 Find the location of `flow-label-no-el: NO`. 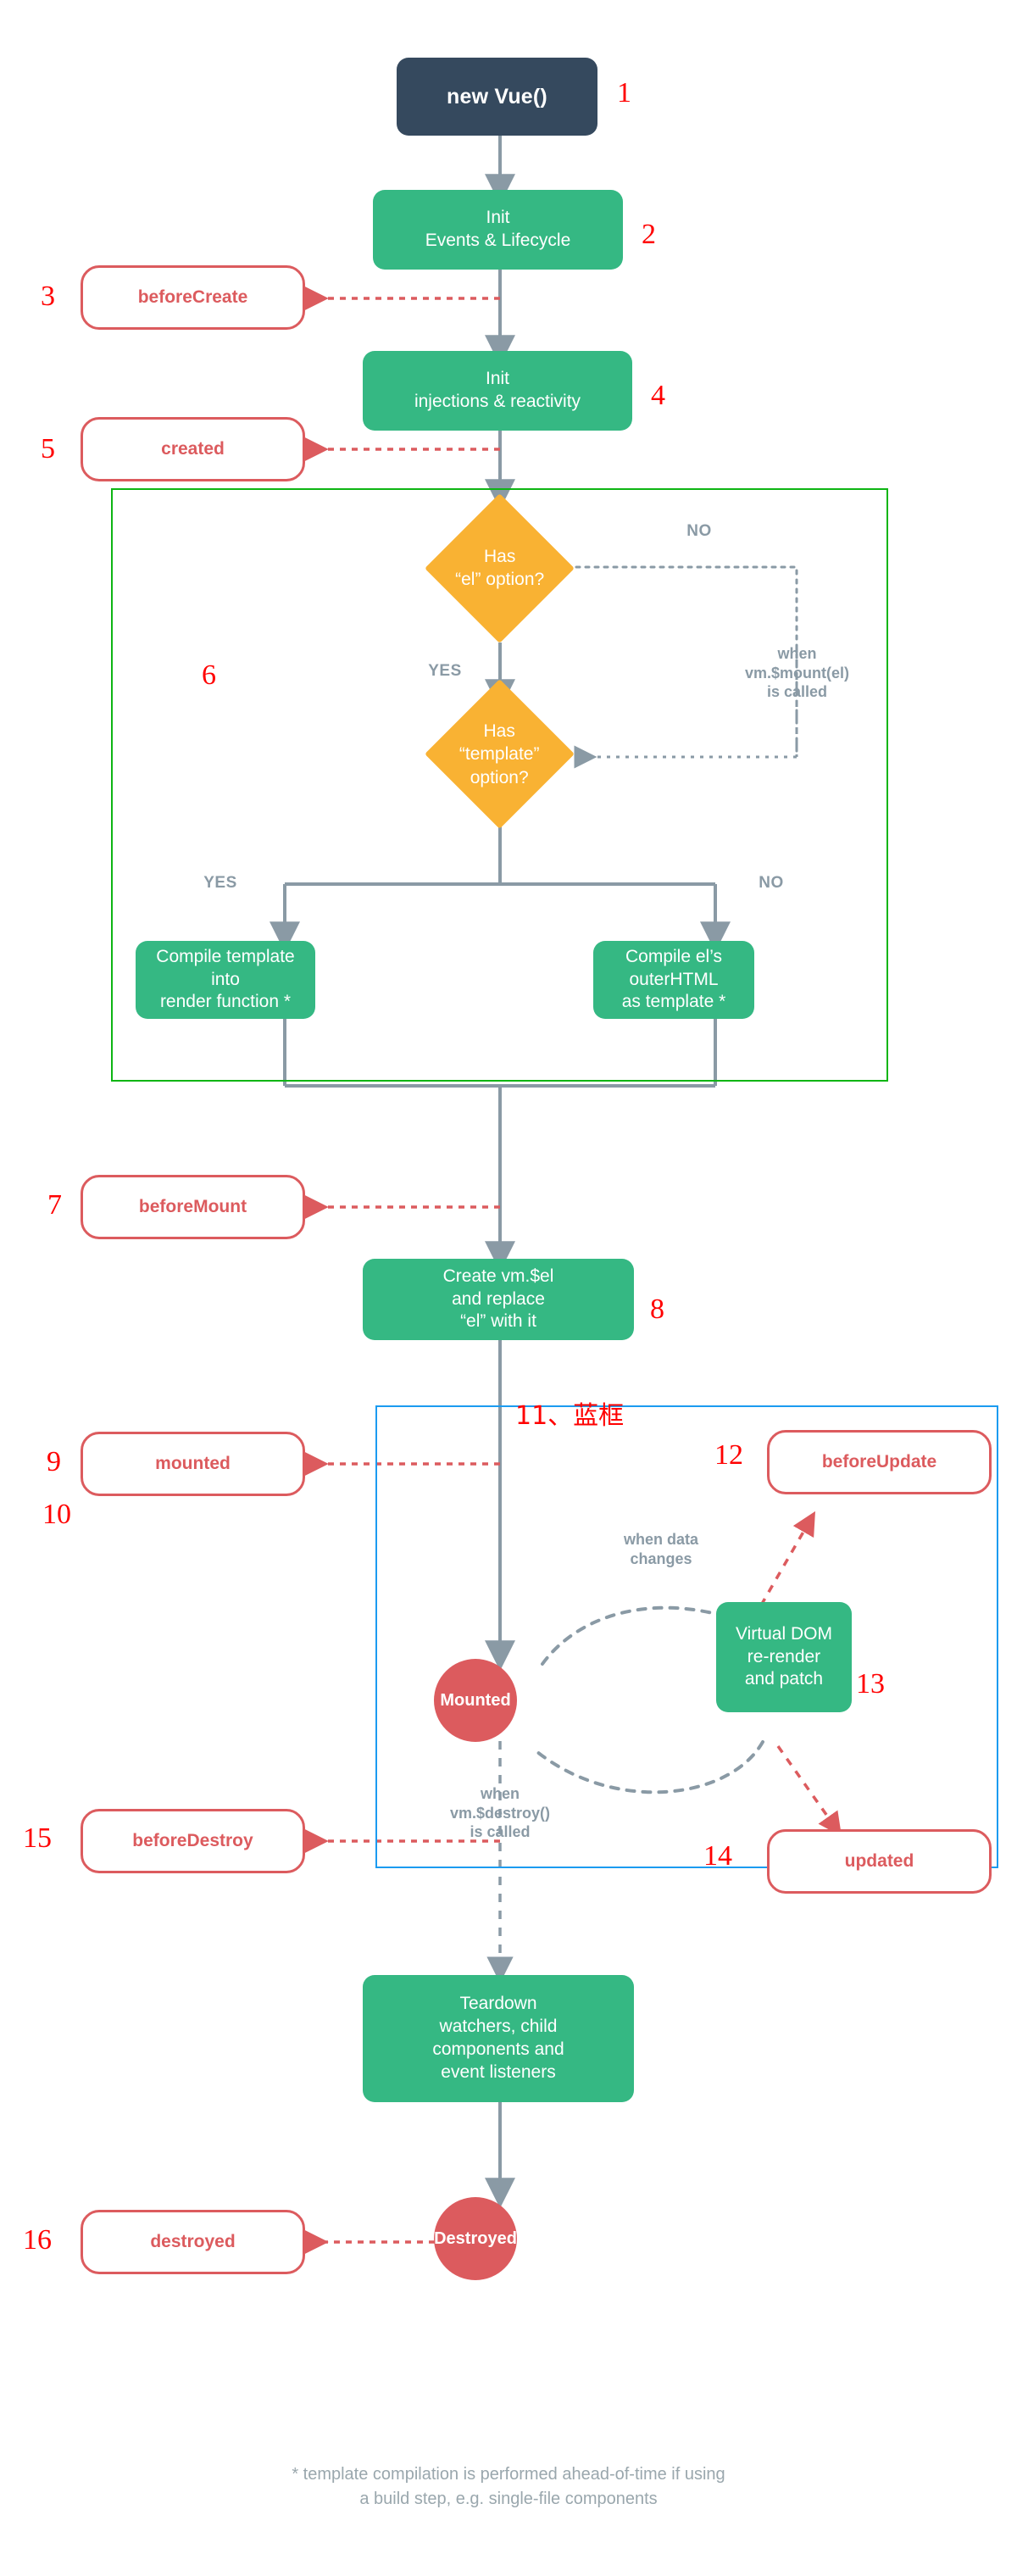

flow-label-no-el: NO is located at coordinates (699, 531).